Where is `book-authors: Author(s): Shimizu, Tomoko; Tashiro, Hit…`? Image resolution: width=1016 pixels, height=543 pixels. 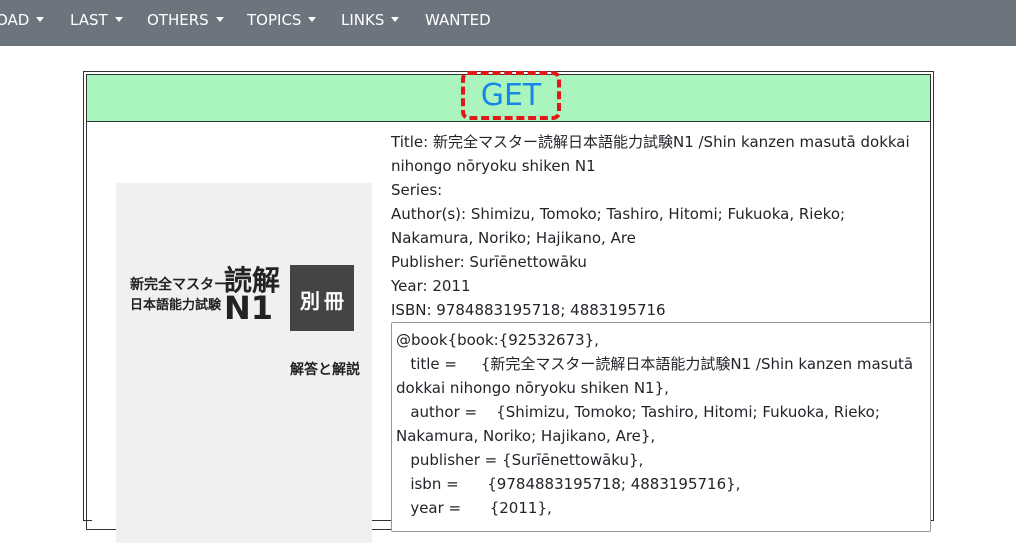
book-authors: Author(s): Shimizu, Tomoko; Tashiro, Hit… is located at coordinates (618, 226).